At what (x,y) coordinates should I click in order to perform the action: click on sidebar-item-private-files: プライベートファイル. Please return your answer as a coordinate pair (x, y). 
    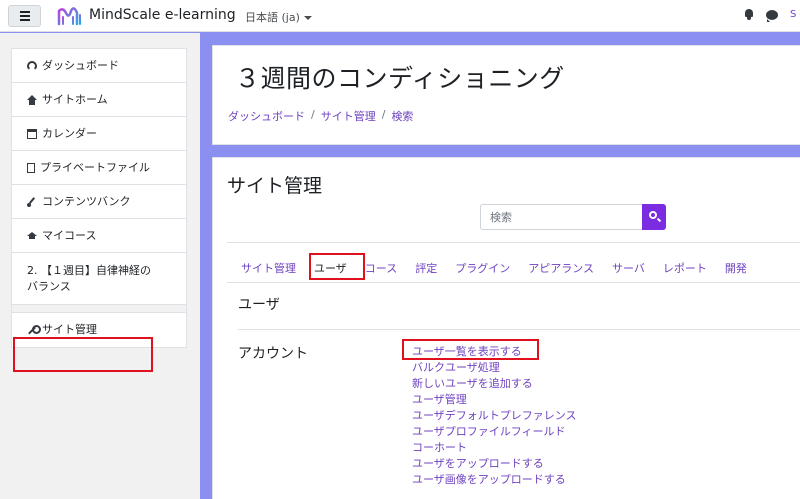
    Looking at the image, I should click on (99, 168).